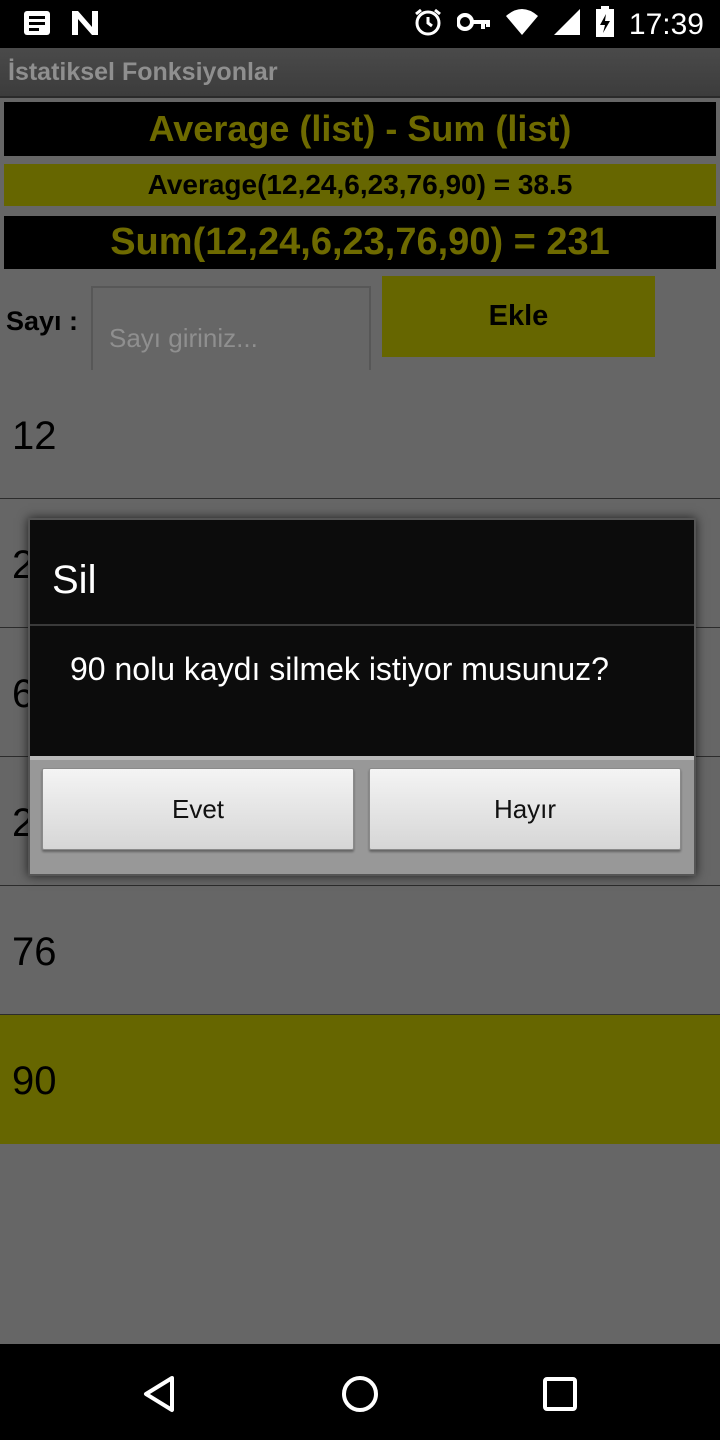  Describe the element at coordinates (360, 434) in the screenshot. I see `list-item: 12` at that location.